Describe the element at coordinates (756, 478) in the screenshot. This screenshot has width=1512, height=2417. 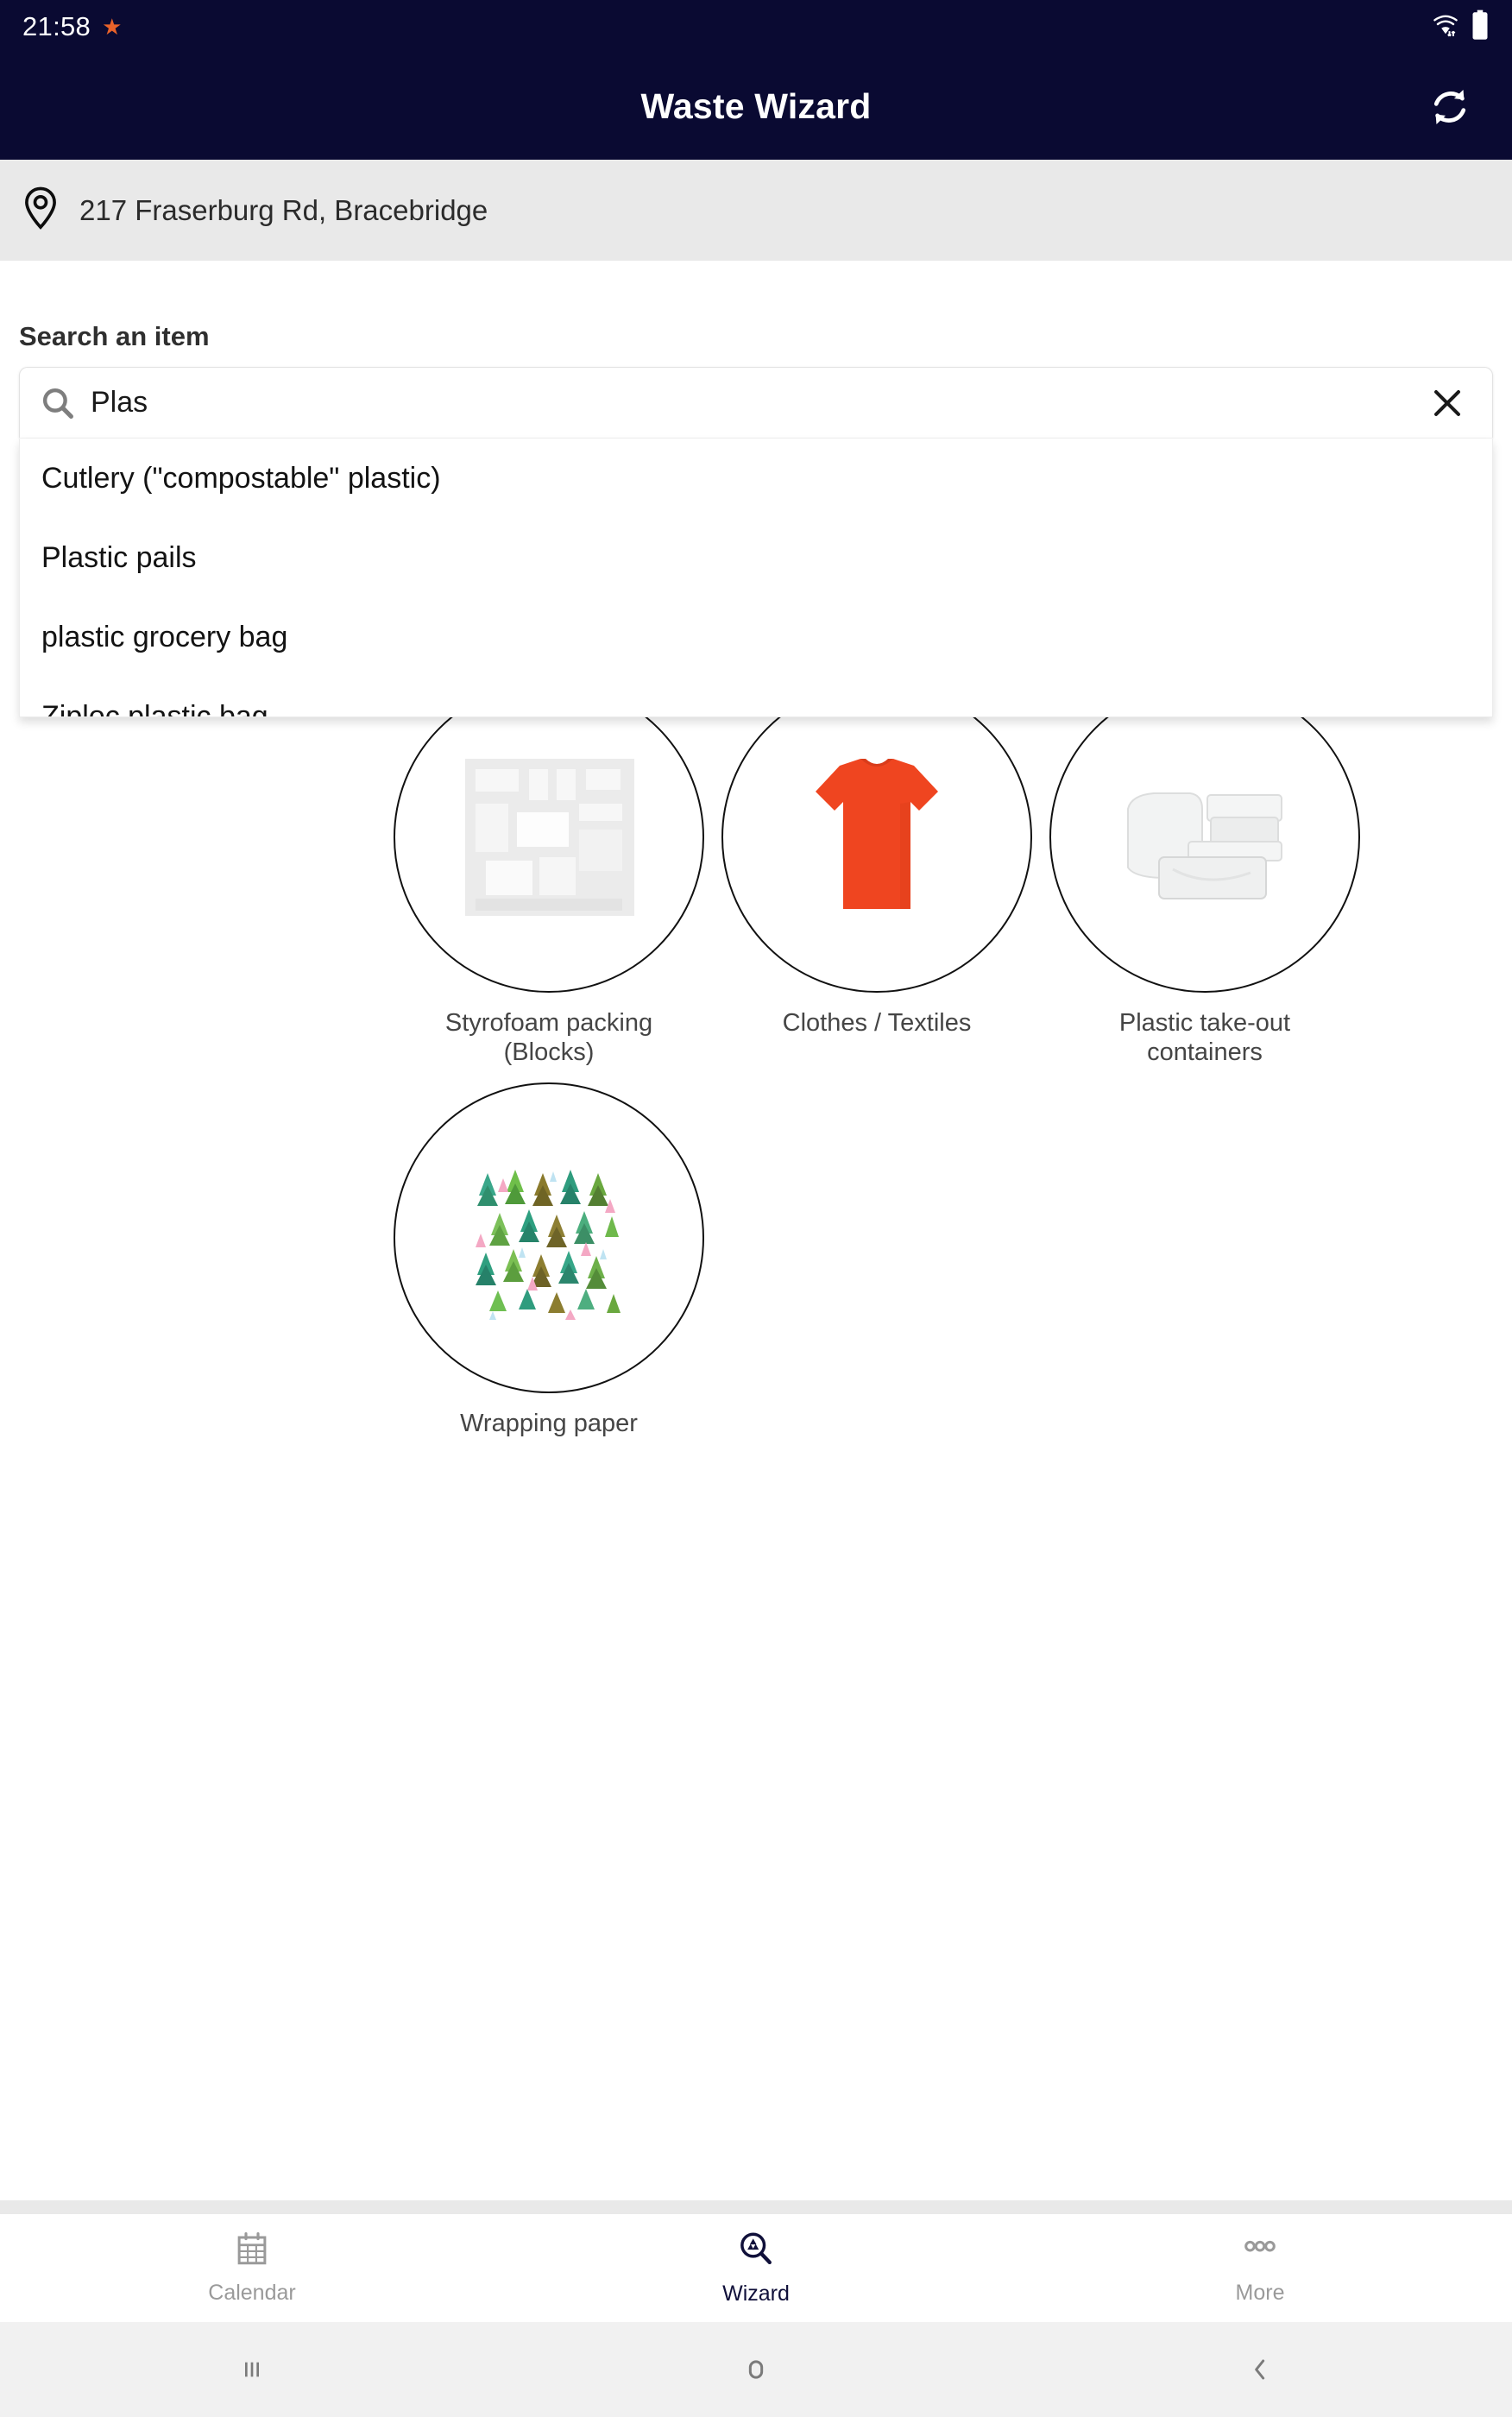
I see `list-item: Cutlery ("compostable" plastic)` at that location.